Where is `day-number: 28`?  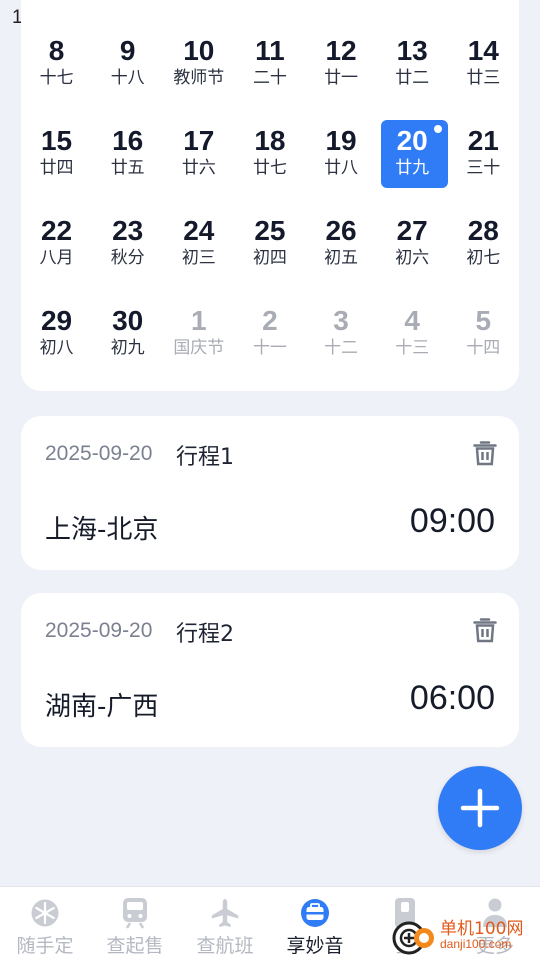
day-number: 28 is located at coordinates (483, 230).